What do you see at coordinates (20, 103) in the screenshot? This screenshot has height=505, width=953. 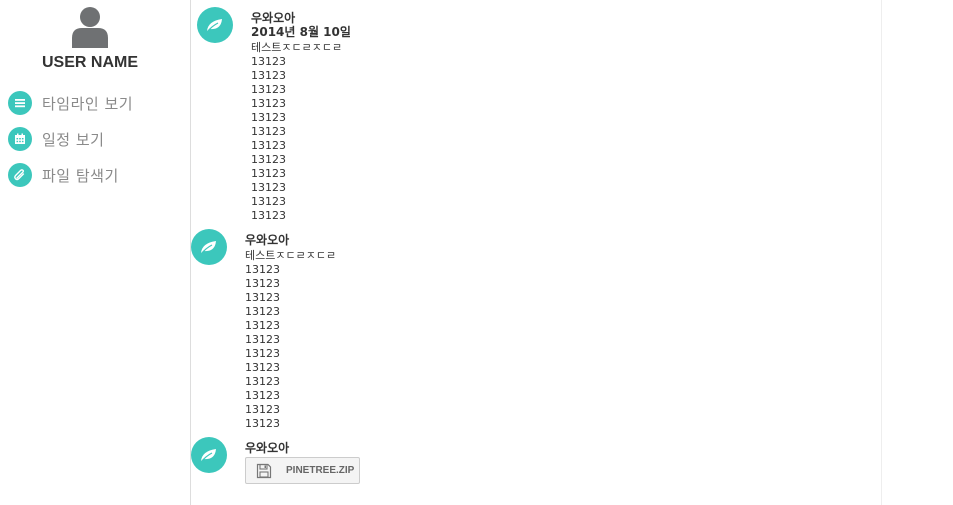 I see `list-icon` at bounding box center [20, 103].